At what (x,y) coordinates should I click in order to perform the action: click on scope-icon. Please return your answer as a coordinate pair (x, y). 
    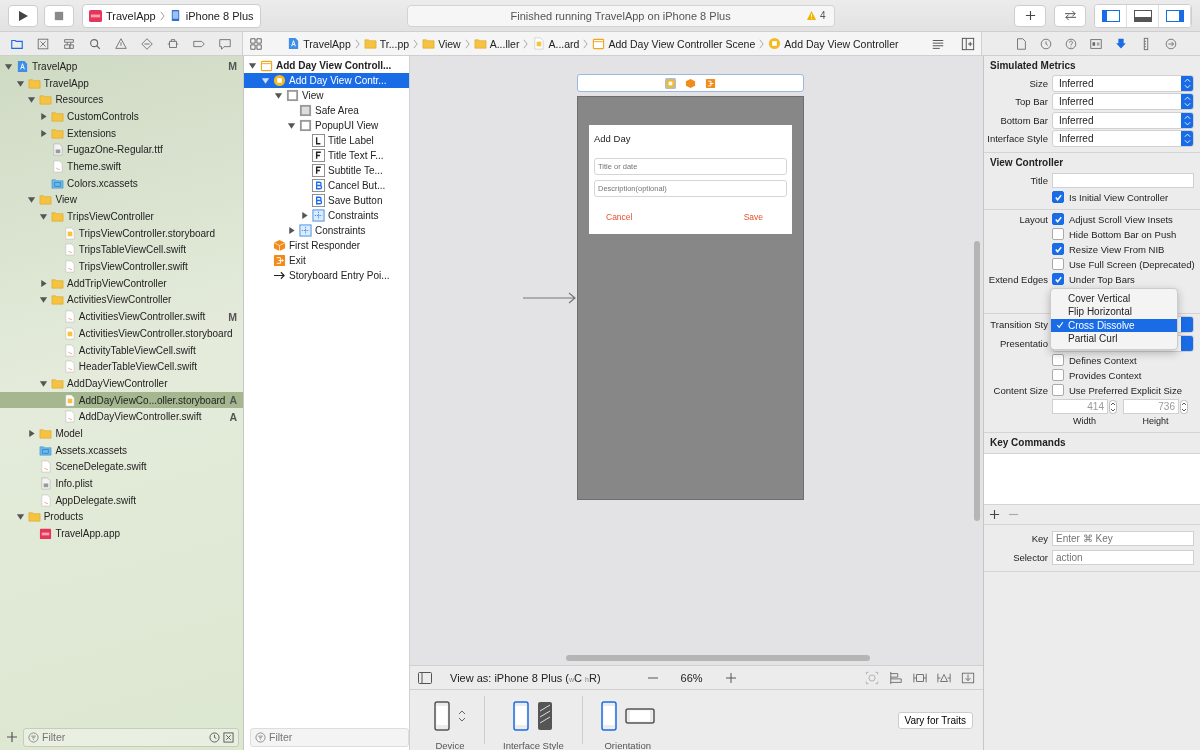
    Looking at the image, I should click on (228, 737).